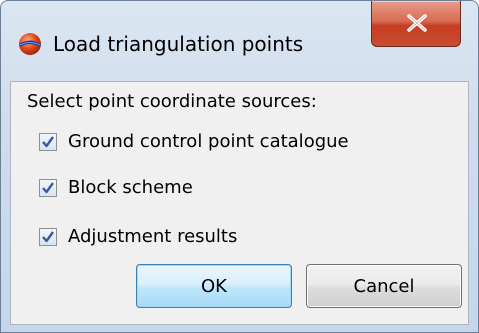 Image resolution: width=479 pixels, height=333 pixels. Describe the element at coordinates (214, 286) in the screenshot. I see `ok-button: OK` at that location.